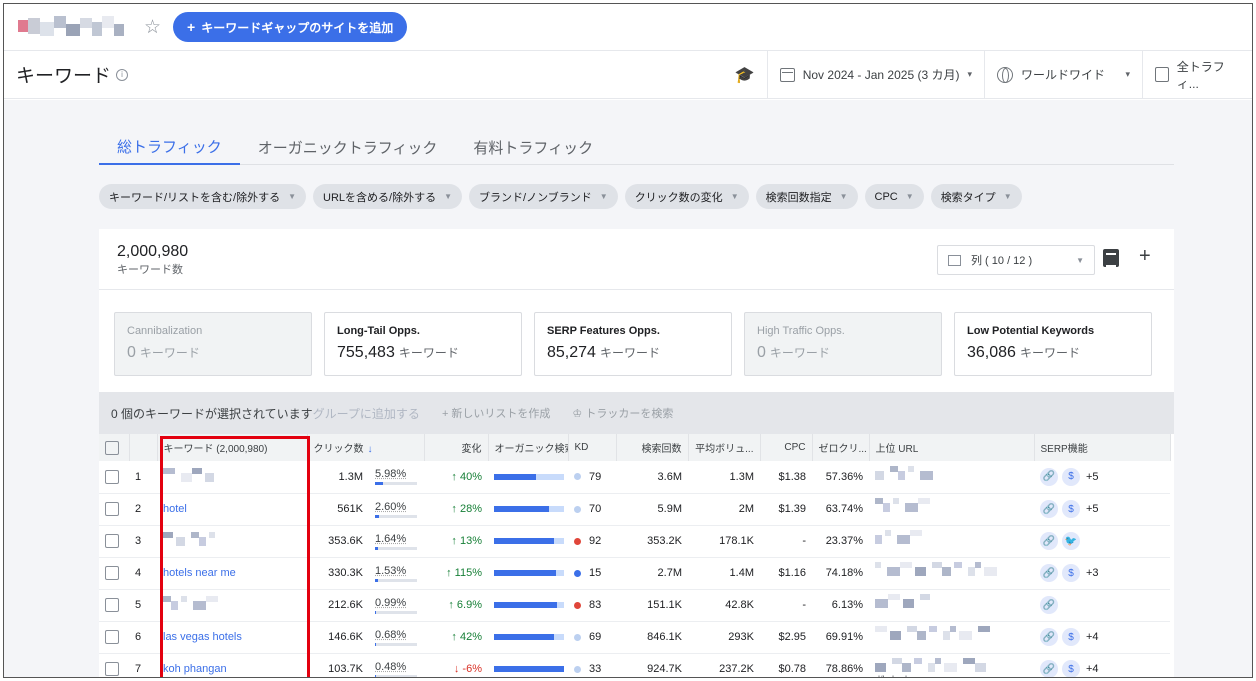 The image size is (1256, 681). Describe the element at coordinates (1053, 344) in the screenshot. I see `opportunity-card: Low Potential Keywords 36,086 キーワード` at that location.